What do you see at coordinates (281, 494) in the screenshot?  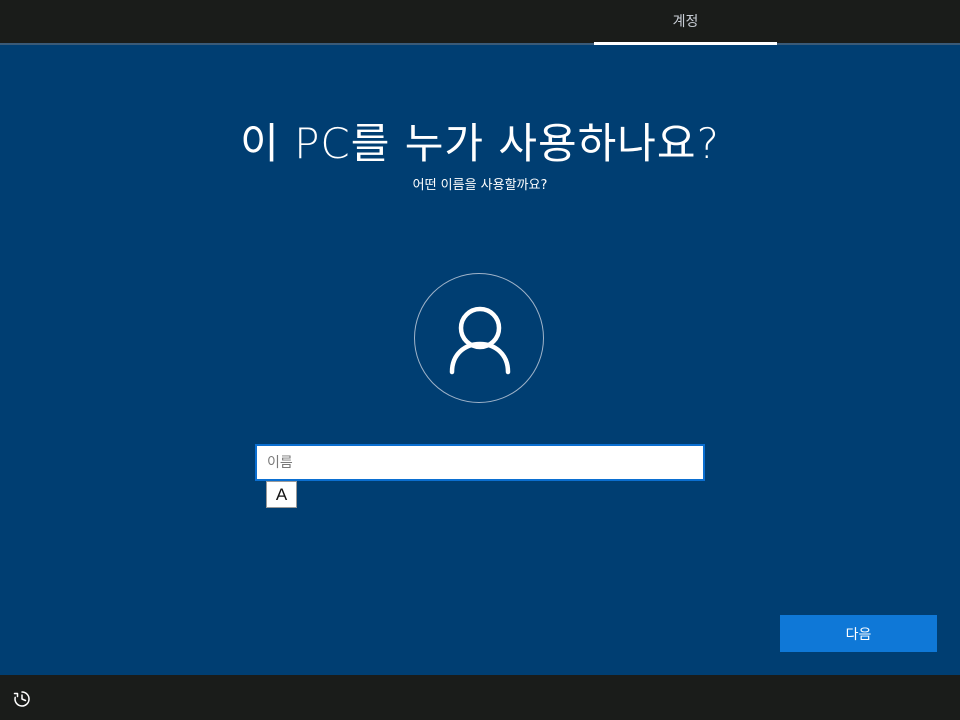 I see `ime-mode-indicator: A` at bounding box center [281, 494].